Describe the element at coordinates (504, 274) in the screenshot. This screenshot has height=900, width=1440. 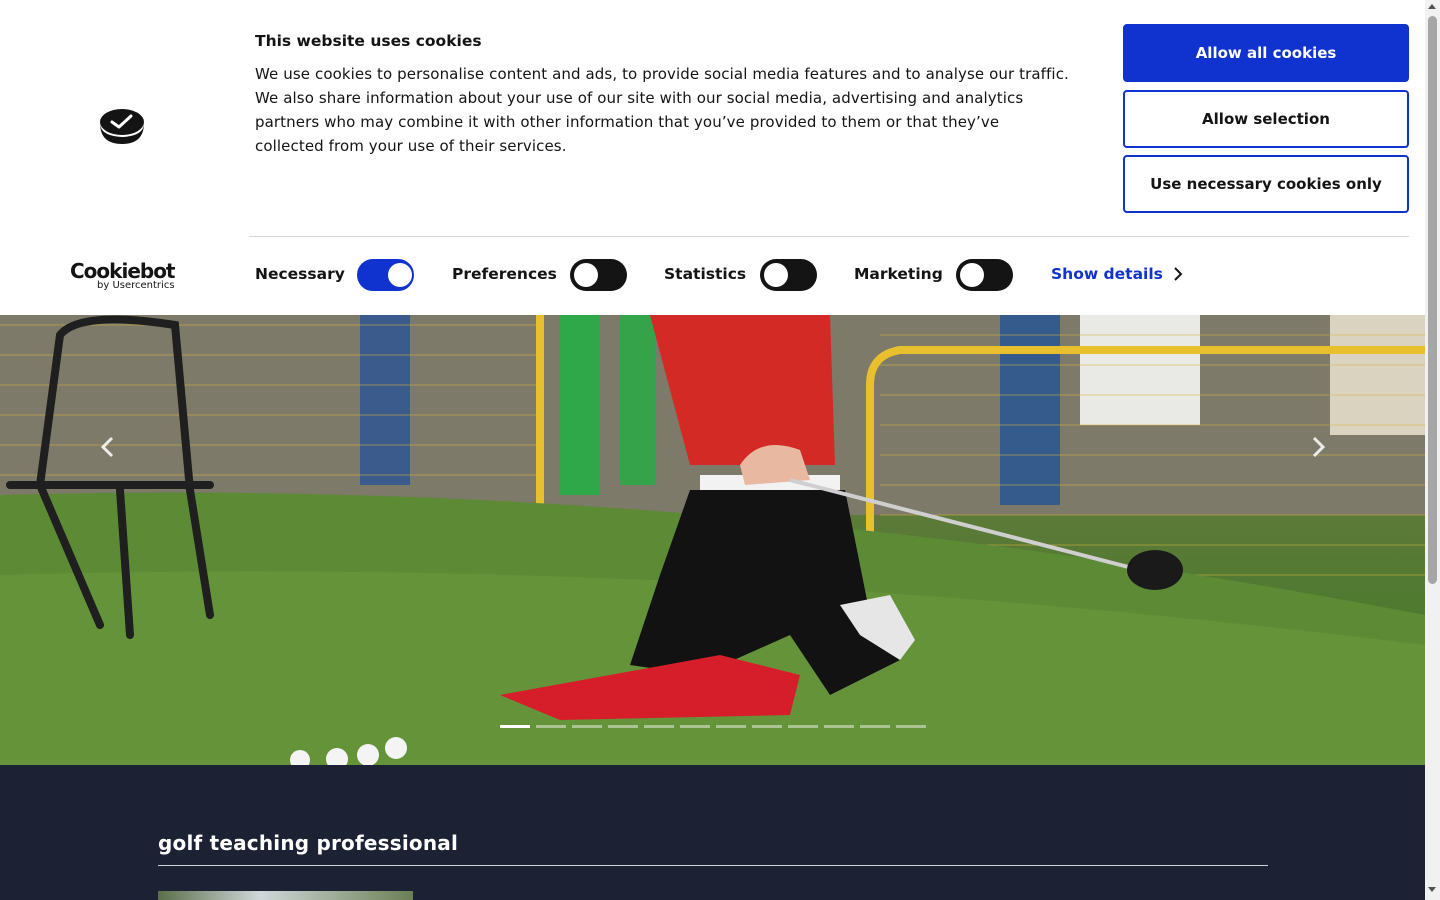
I see `preferences-label: Preferences` at that location.